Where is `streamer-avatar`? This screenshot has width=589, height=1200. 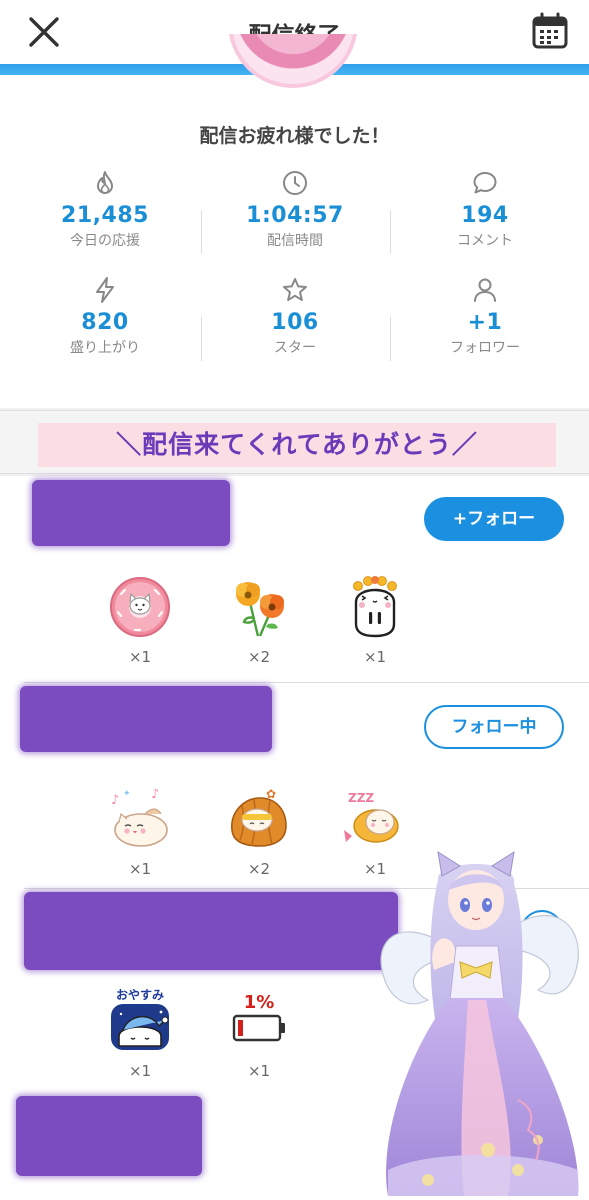
streamer-avatar is located at coordinates (293, 64).